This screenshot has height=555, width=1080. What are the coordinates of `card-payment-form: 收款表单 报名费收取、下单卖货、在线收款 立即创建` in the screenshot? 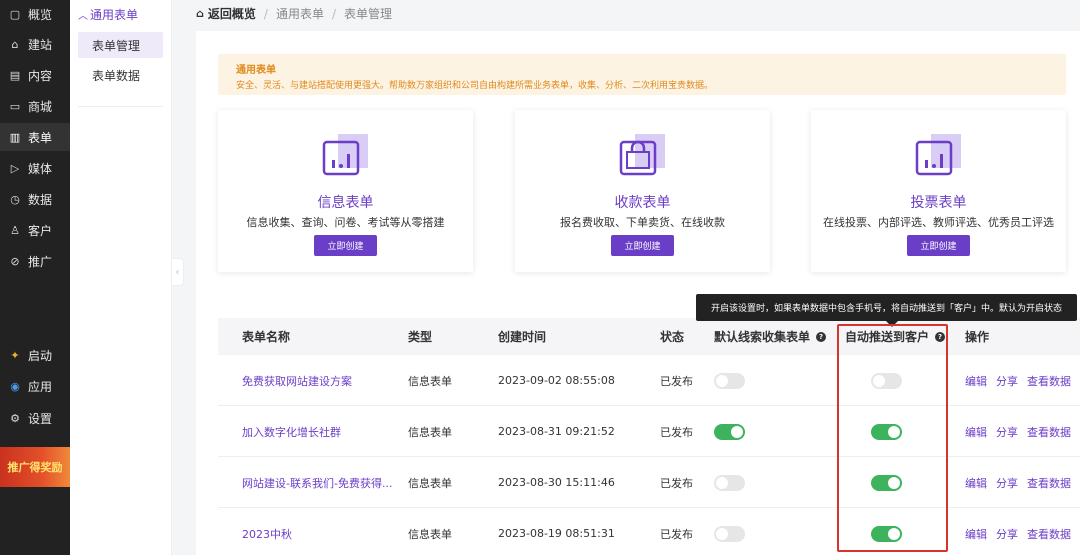 It's located at (642, 191).